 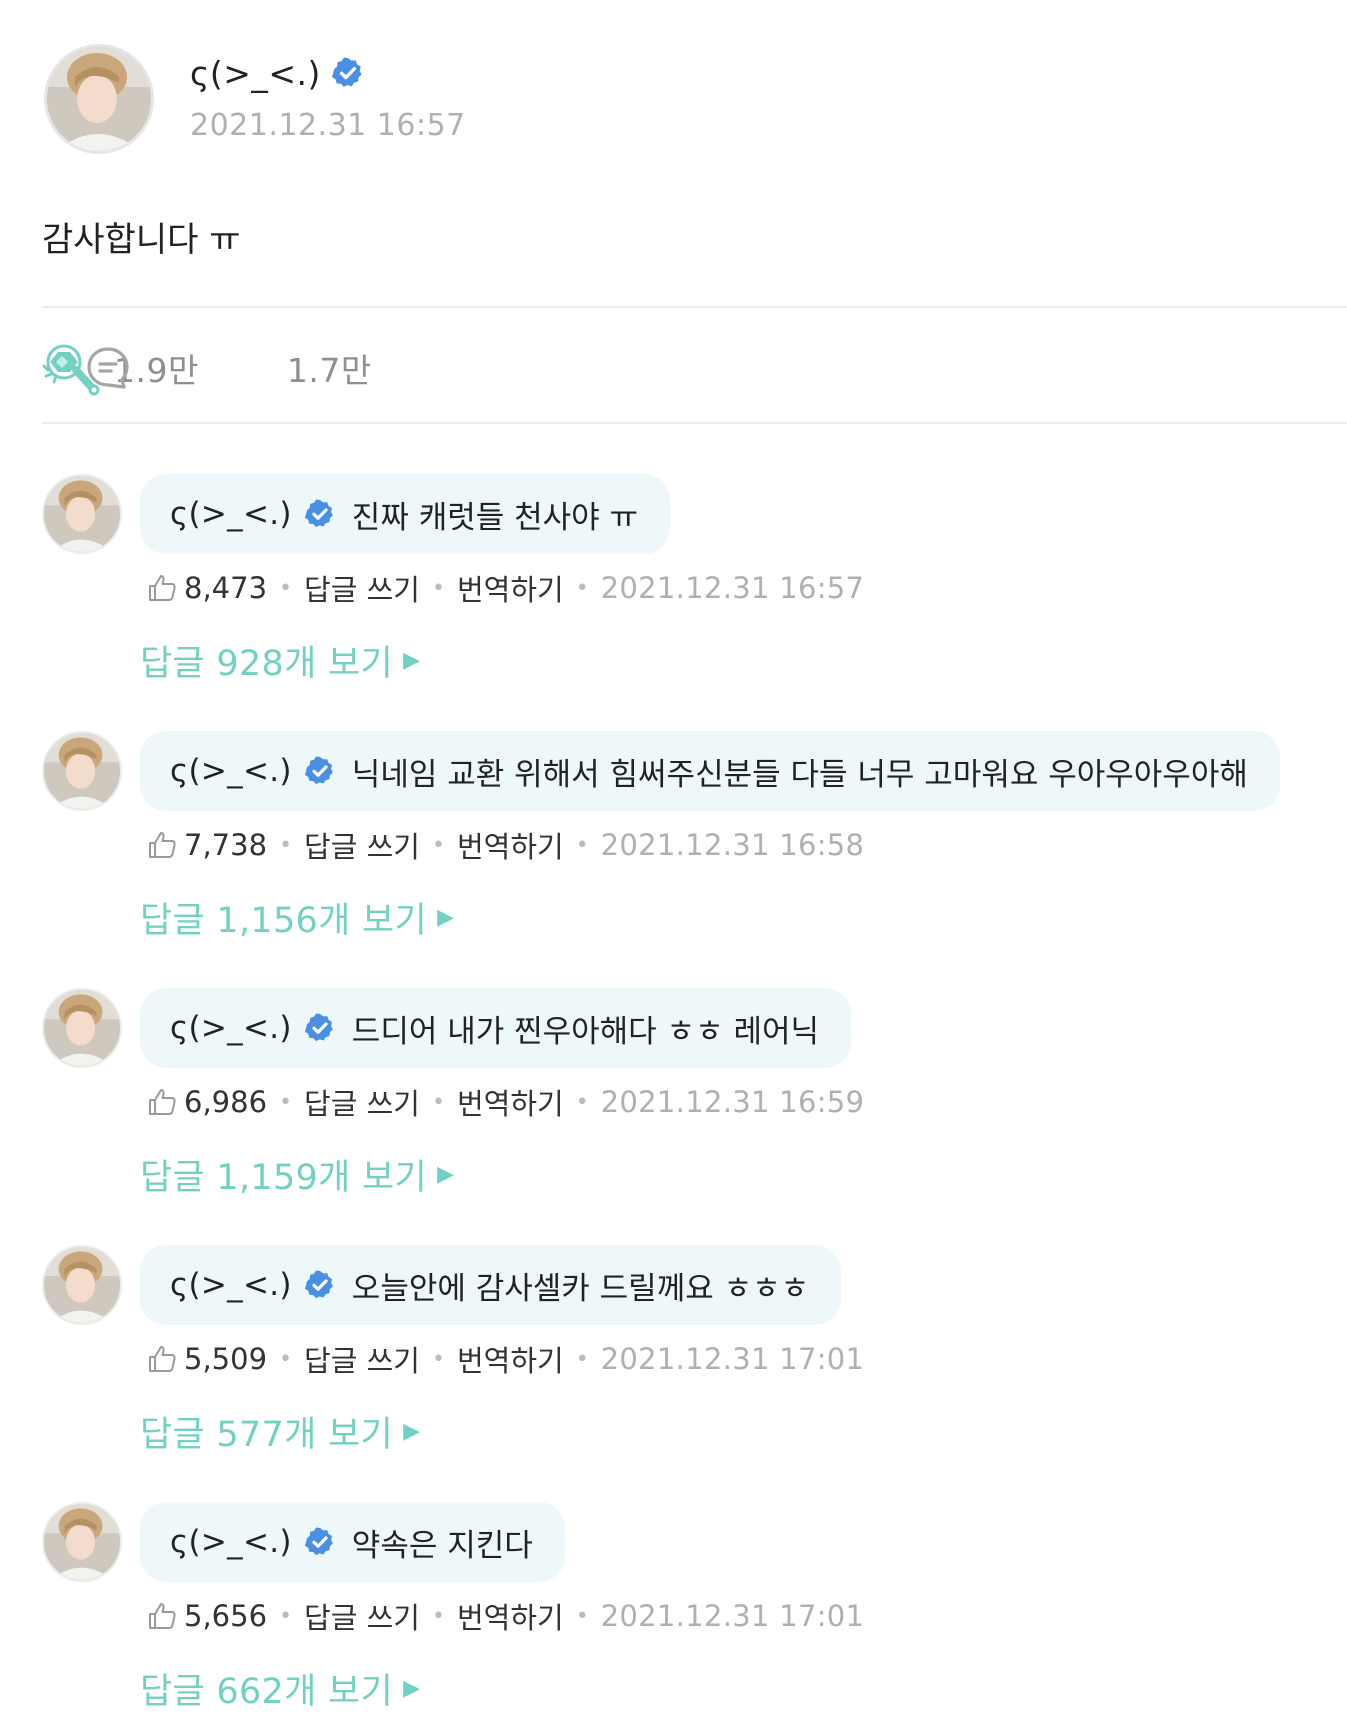 What do you see at coordinates (329, 370) in the screenshot?
I see `comment-count: 1.7만` at bounding box center [329, 370].